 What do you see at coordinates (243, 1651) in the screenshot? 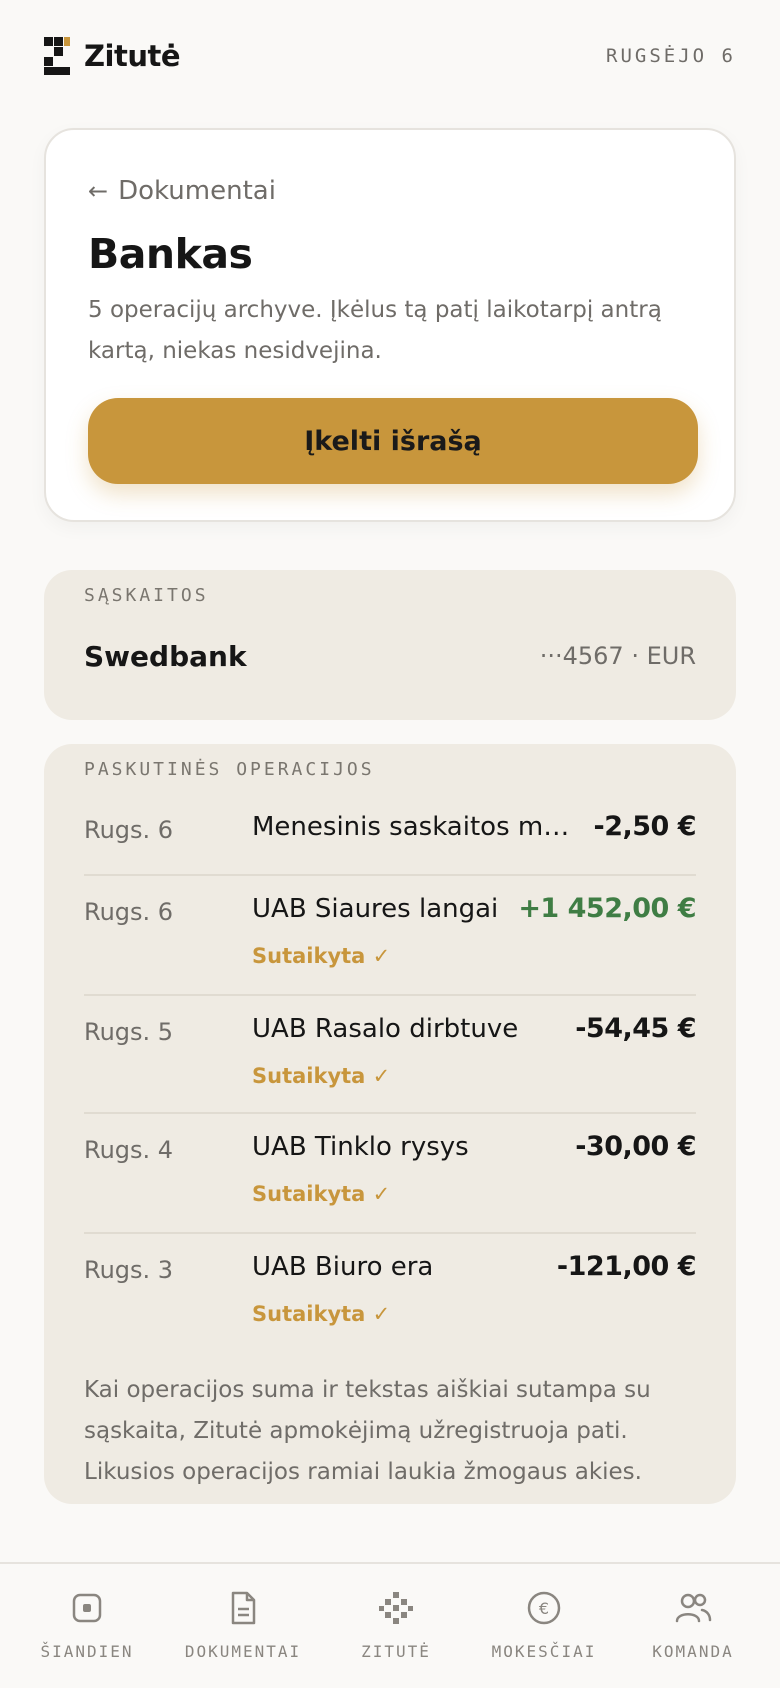
I see `nav-label: DOKUMENTAI` at bounding box center [243, 1651].